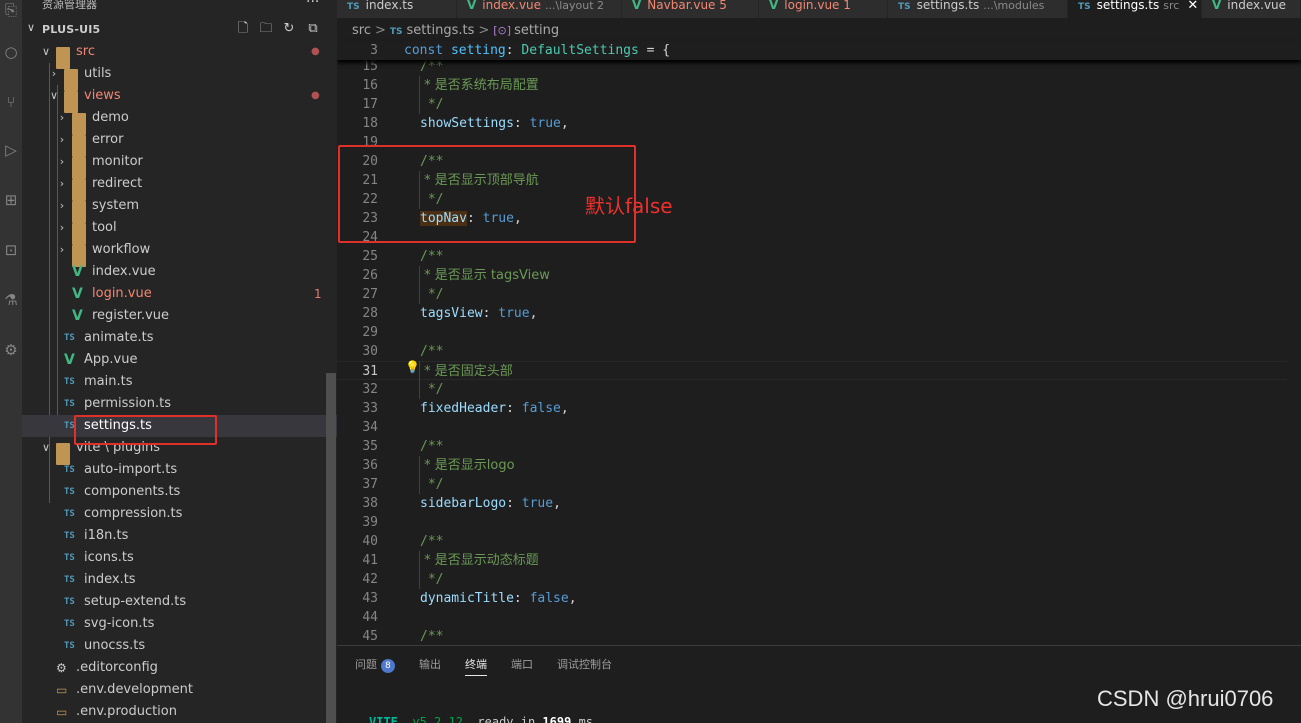  I want to click on workspace-root-header: ∨ PLUS-UI5 🗋 🗀 ↻ ⧉, so click(179, 30).